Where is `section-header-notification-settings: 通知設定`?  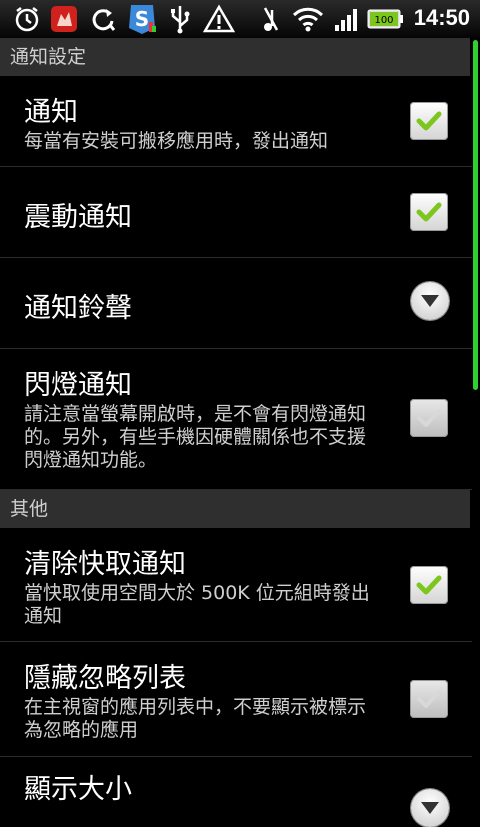
section-header-notification-settings: 通知設定 is located at coordinates (235, 57).